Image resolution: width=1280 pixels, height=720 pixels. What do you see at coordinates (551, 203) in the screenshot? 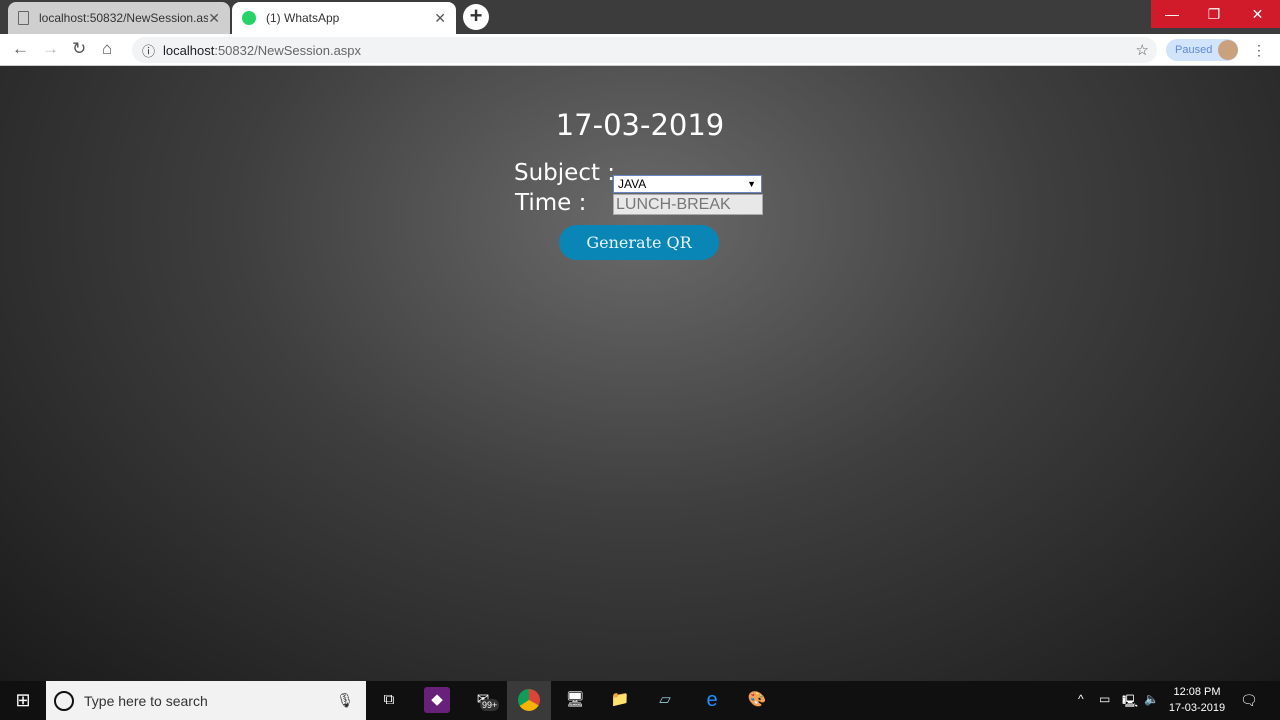
I see `time-label: Time :` at bounding box center [551, 203].